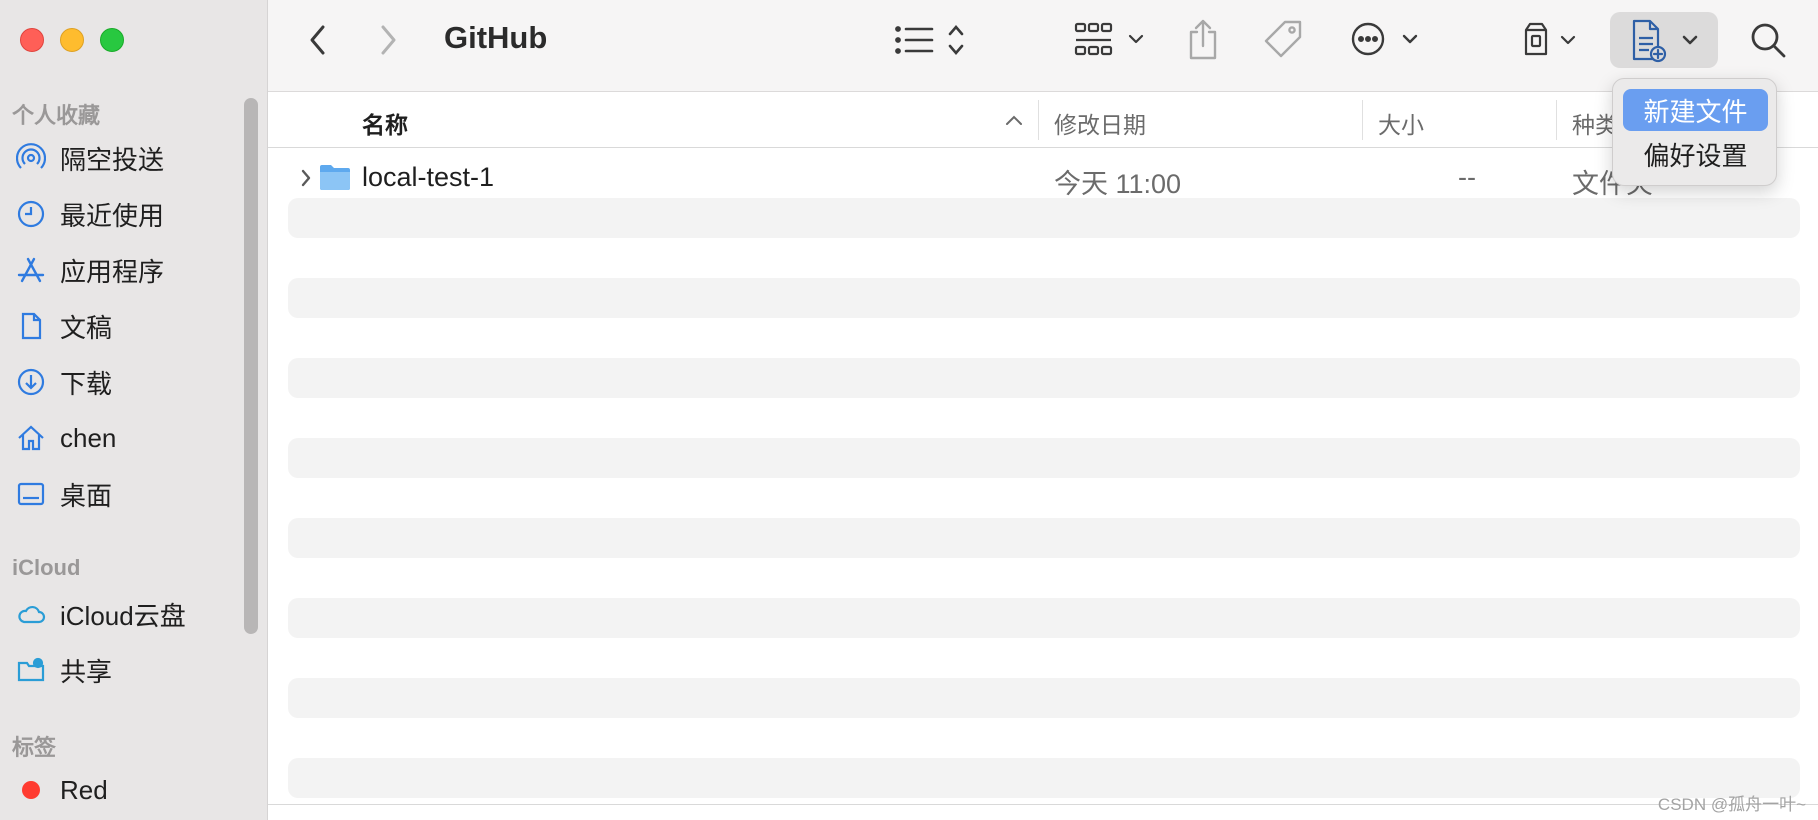 The width and height of the screenshot is (1818, 820). I want to click on network-drive-button, so click(1552, 40).